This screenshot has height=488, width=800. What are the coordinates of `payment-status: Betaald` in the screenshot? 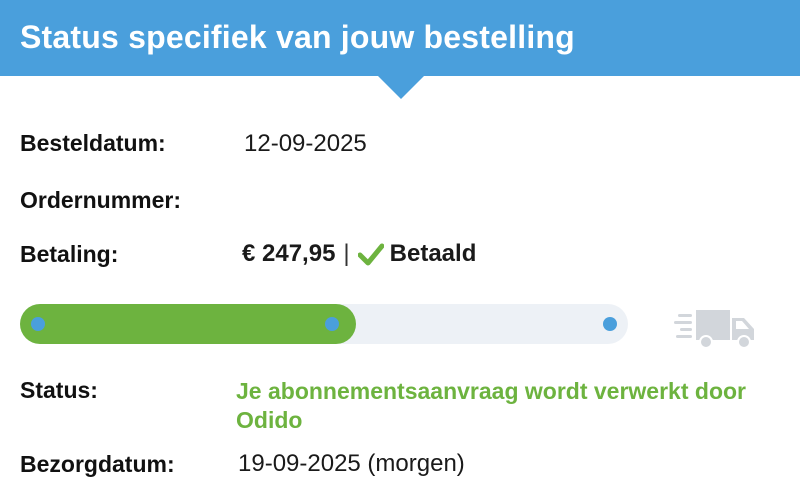 It's located at (433, 253).